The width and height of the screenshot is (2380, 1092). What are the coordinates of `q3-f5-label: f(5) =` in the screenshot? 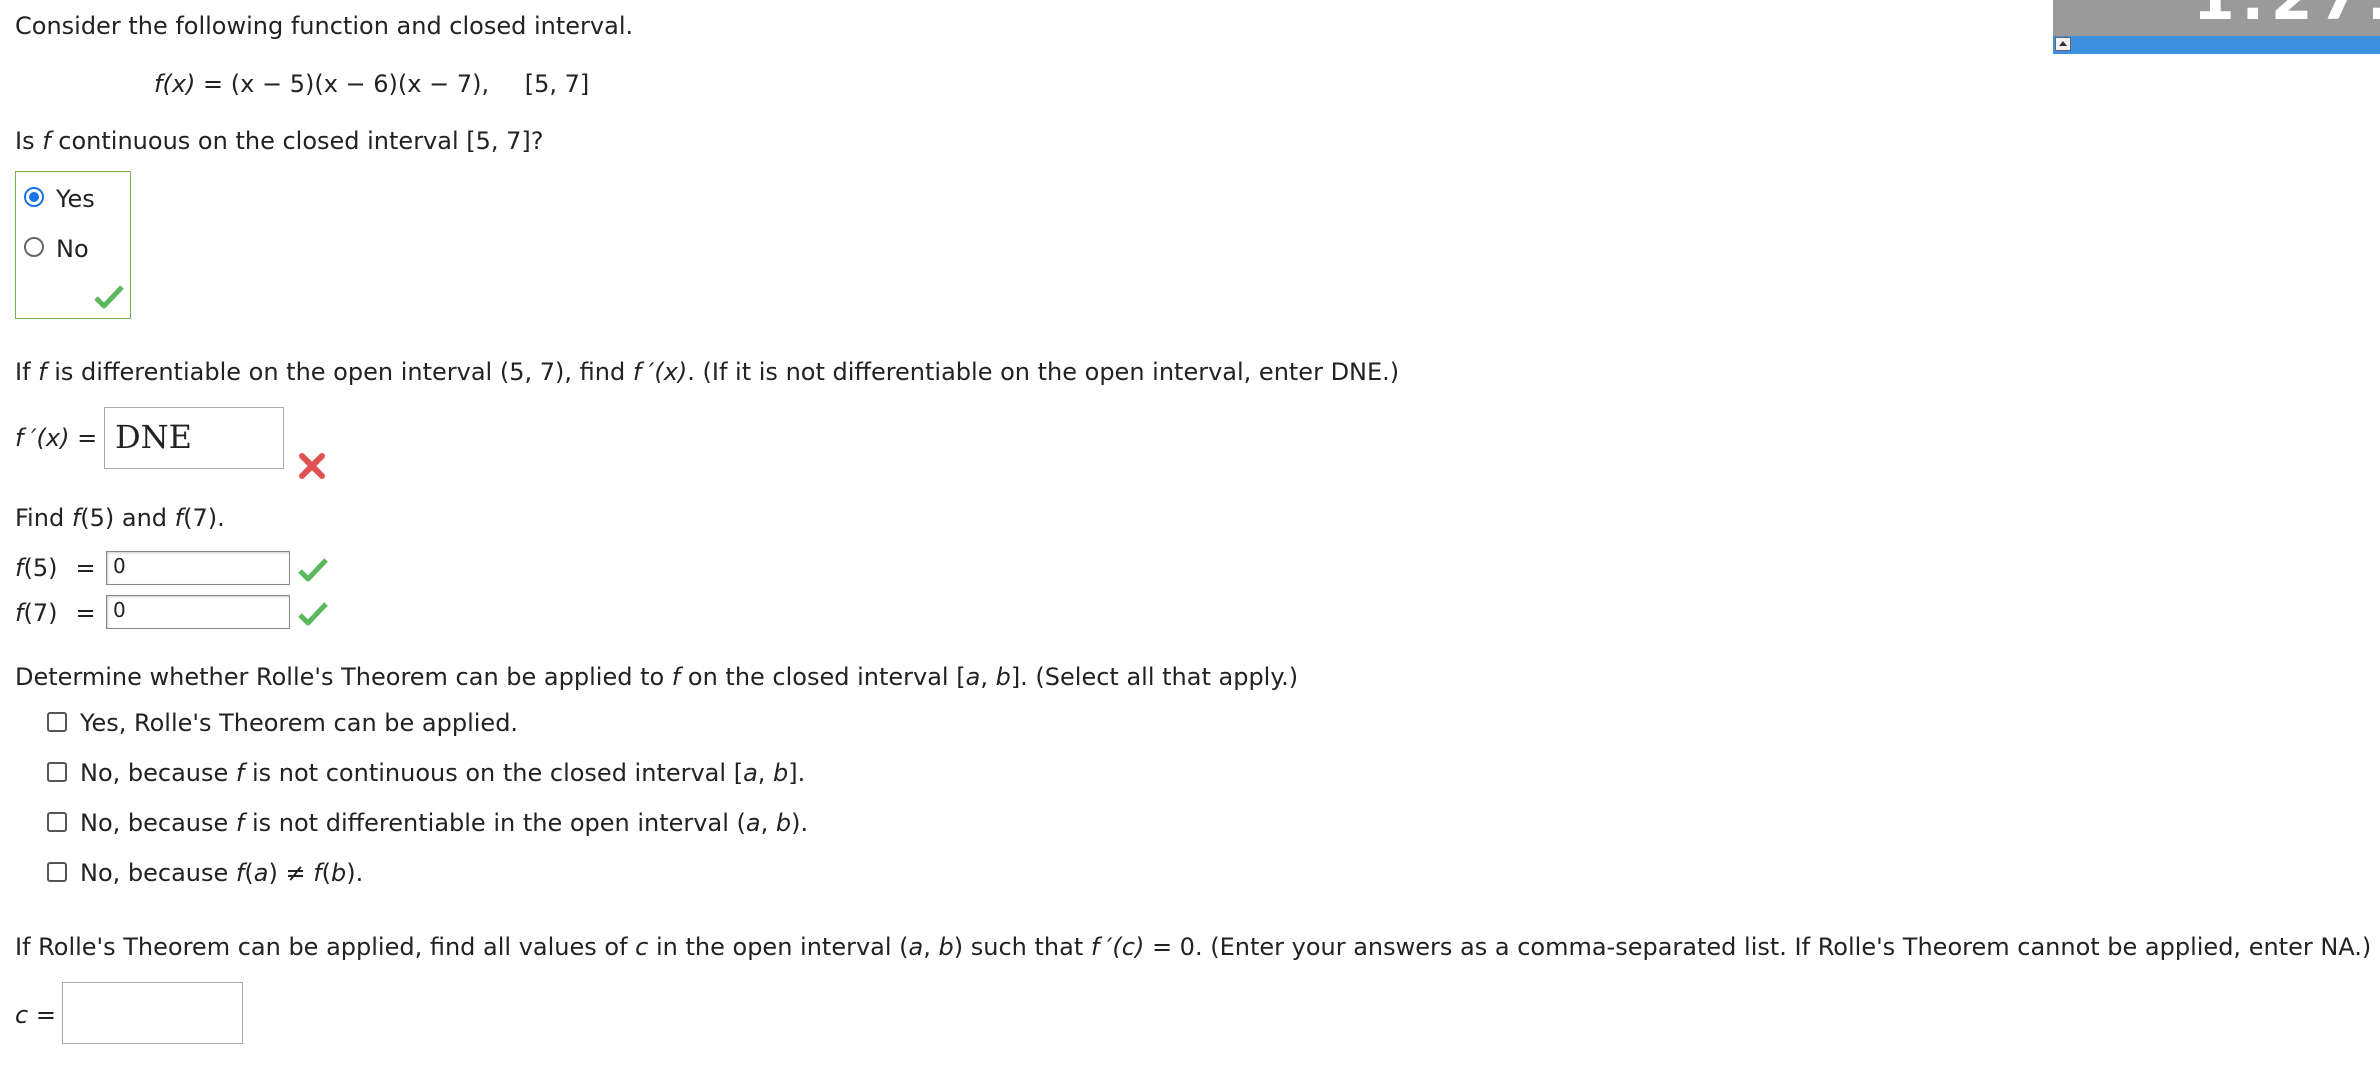 It's located at (55, 568).